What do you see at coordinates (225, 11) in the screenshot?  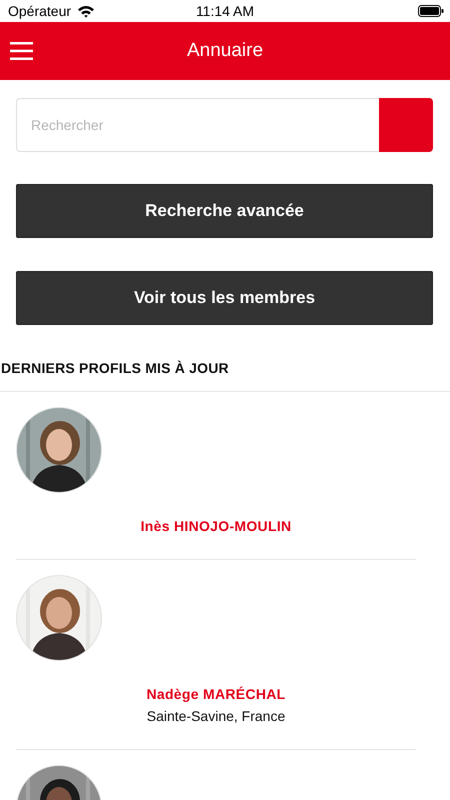 I see `clock-time: 11:14 AM` at bounding box center [225, 11].